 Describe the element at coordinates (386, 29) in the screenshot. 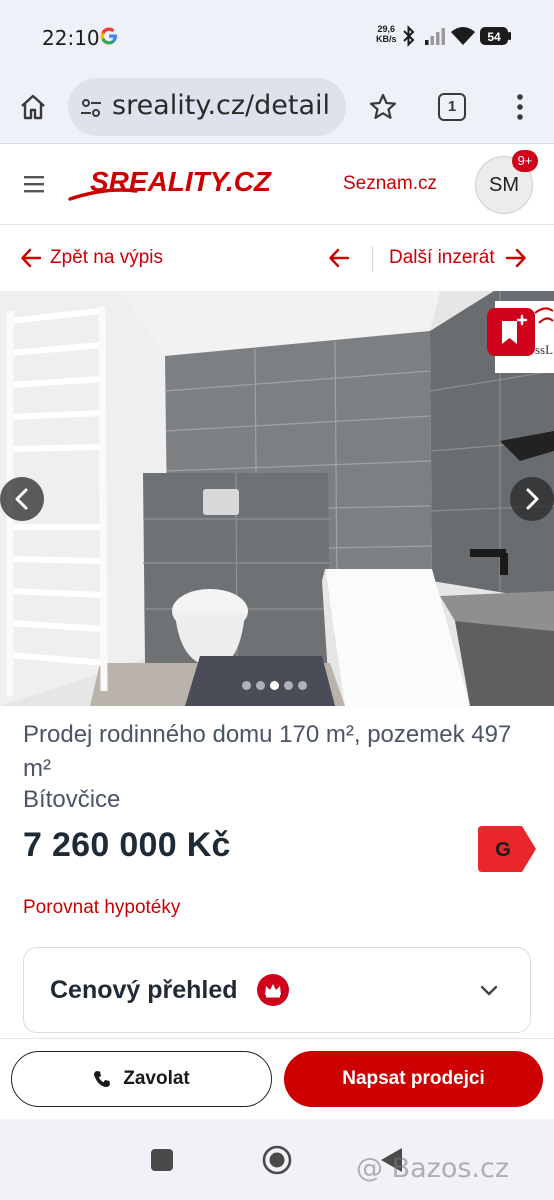

I see `network-speed-value: 29,6` at that location.